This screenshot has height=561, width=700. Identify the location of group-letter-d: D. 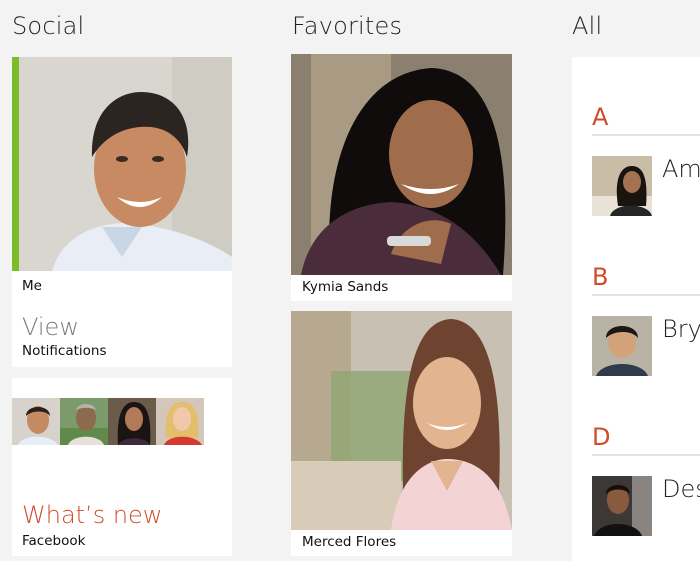
(601, 437).